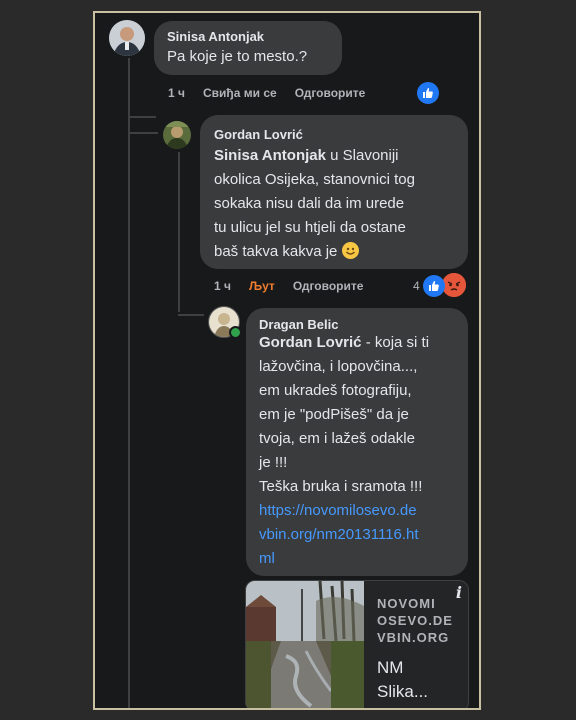  I want to click on preview-image, so click(305, 644).